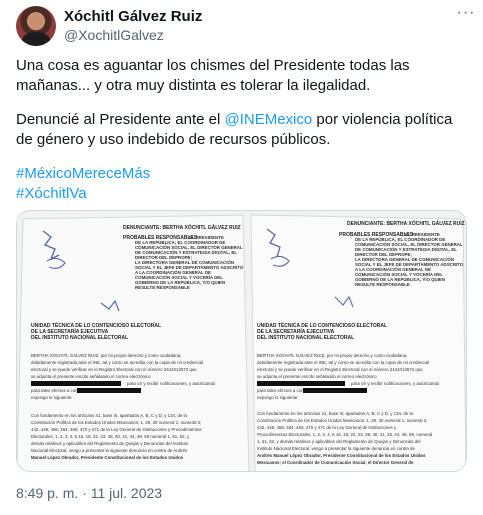  I want to click on author-avatar, so click(36, 26).